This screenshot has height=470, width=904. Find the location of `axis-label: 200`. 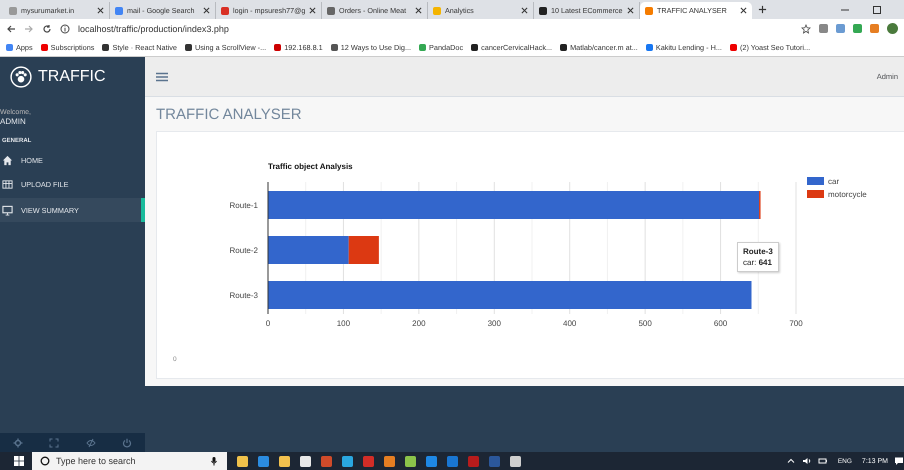

axis-label: 200 is located at coordinates (419, 323).